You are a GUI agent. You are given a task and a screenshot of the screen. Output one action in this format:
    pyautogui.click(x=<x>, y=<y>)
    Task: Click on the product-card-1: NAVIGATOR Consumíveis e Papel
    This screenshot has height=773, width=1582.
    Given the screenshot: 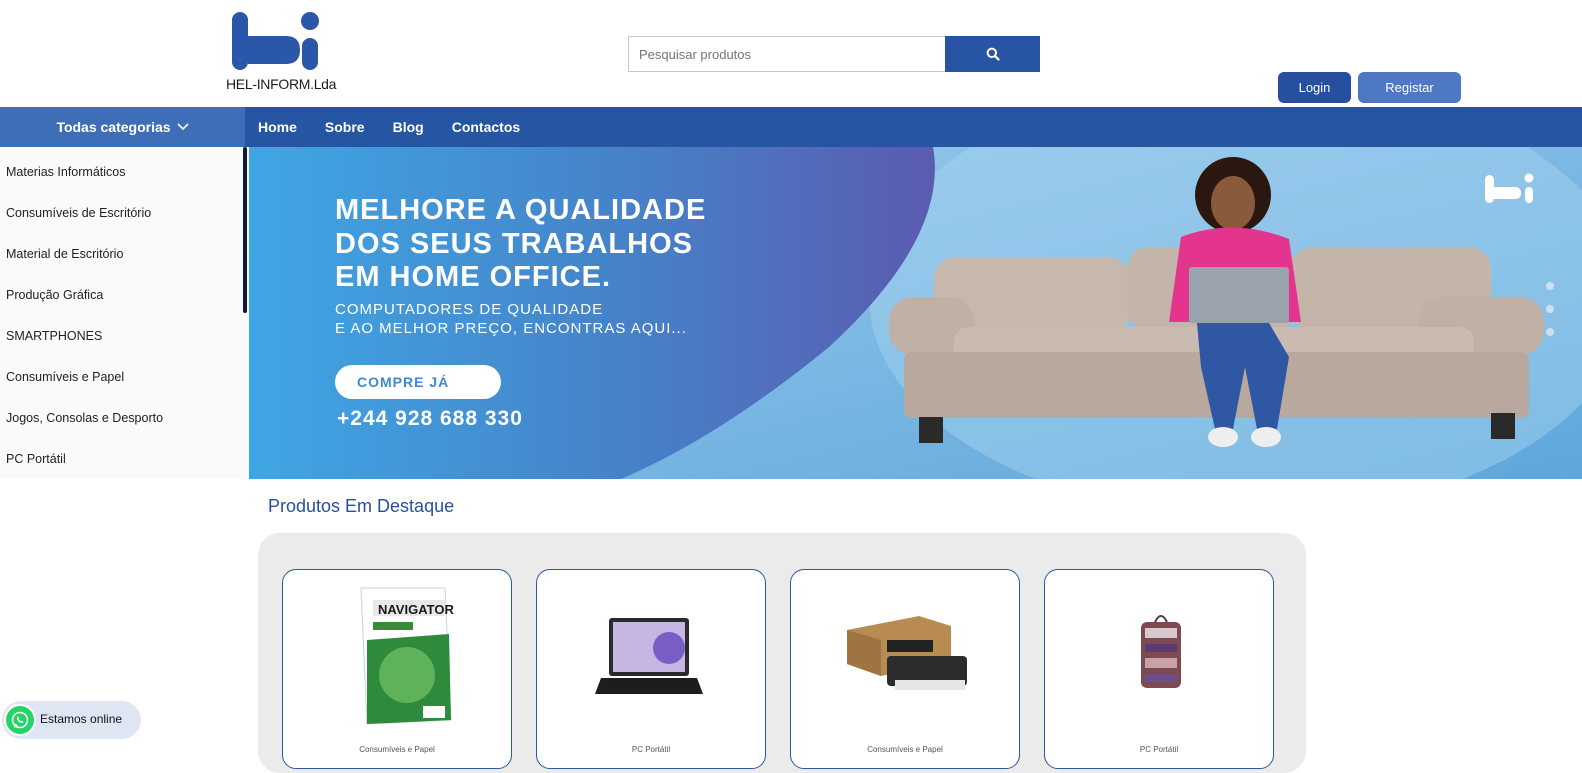 What is the action you would take?
    pyautogui.click(x=397, y=669)
    